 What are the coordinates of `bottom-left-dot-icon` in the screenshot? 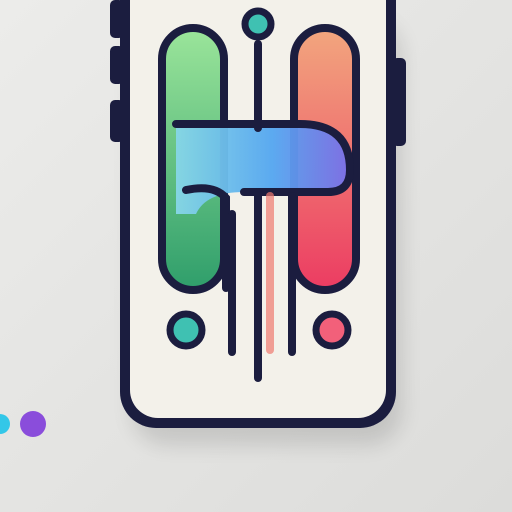 It's located at (186, 330).